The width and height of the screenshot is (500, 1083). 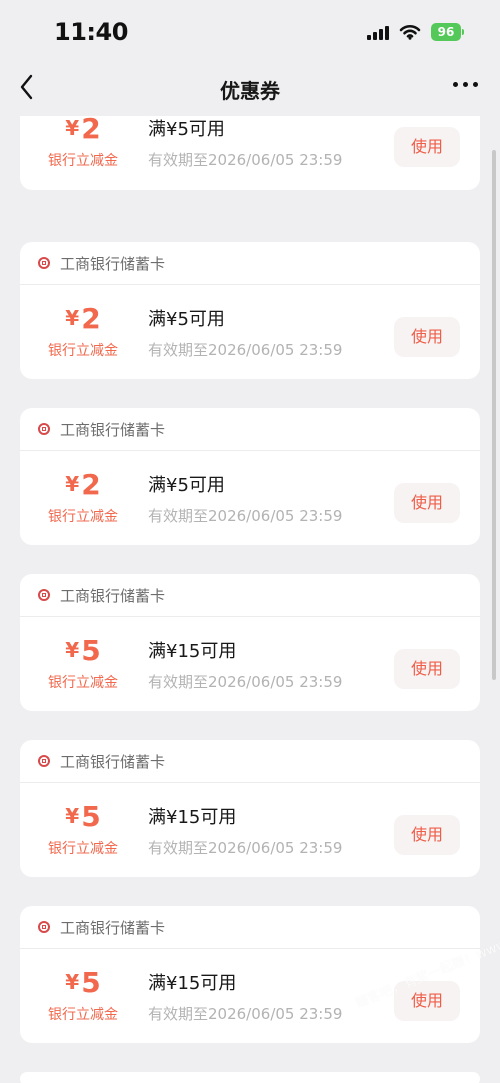 I want to click on status-icons: 96, so click(x=415, y=32).